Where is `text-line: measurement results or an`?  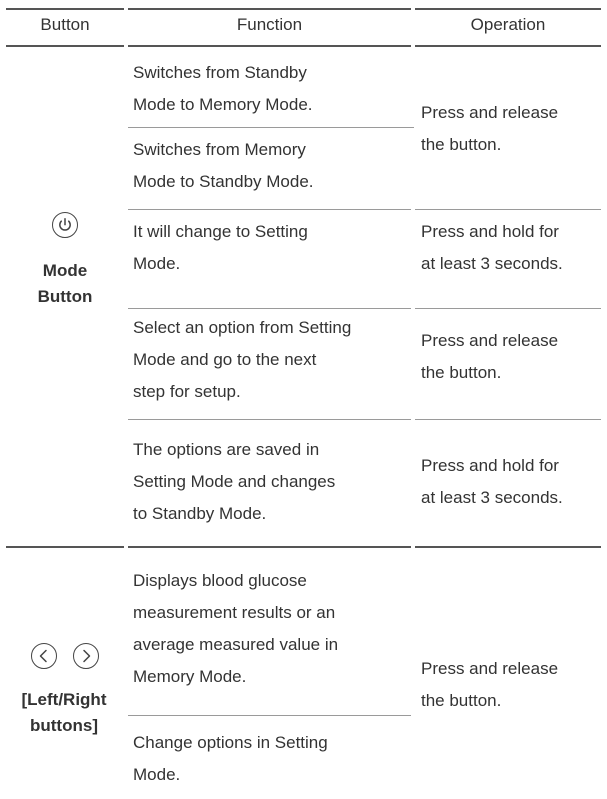
text-line: measurement results or an is located at coordinates (234, 612).